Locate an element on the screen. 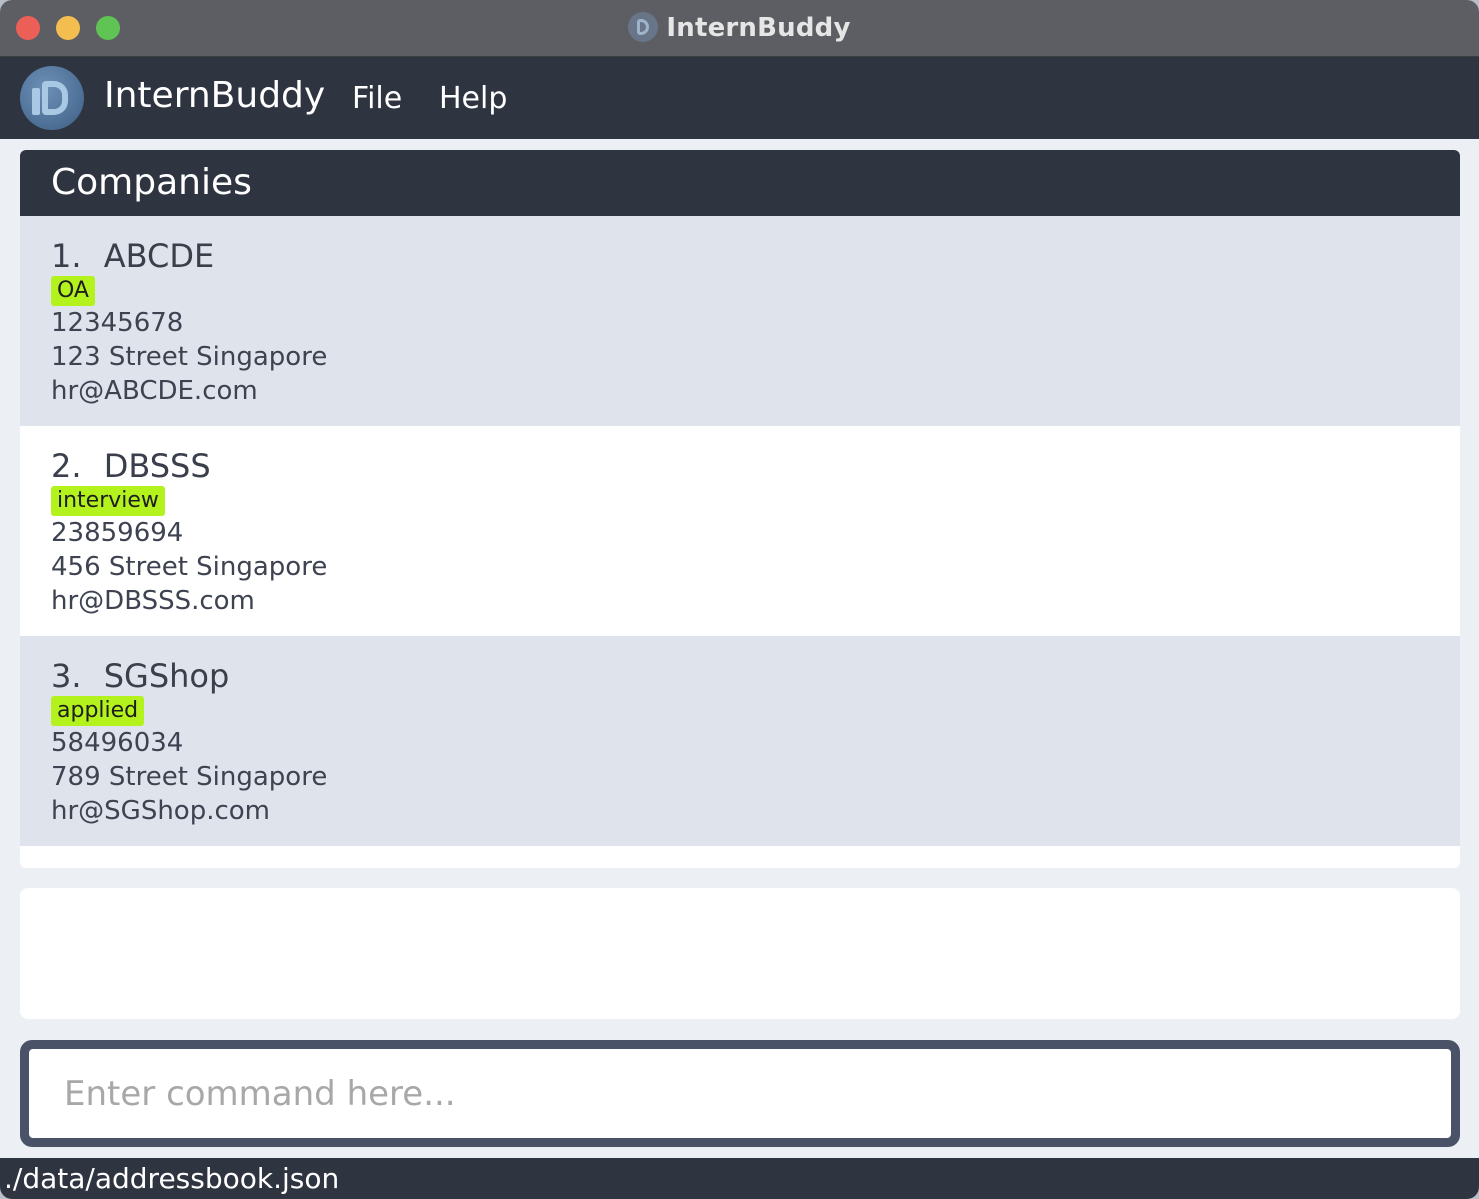  menu-bar: InternBuddy File Help is located at coordinates (739, 98).